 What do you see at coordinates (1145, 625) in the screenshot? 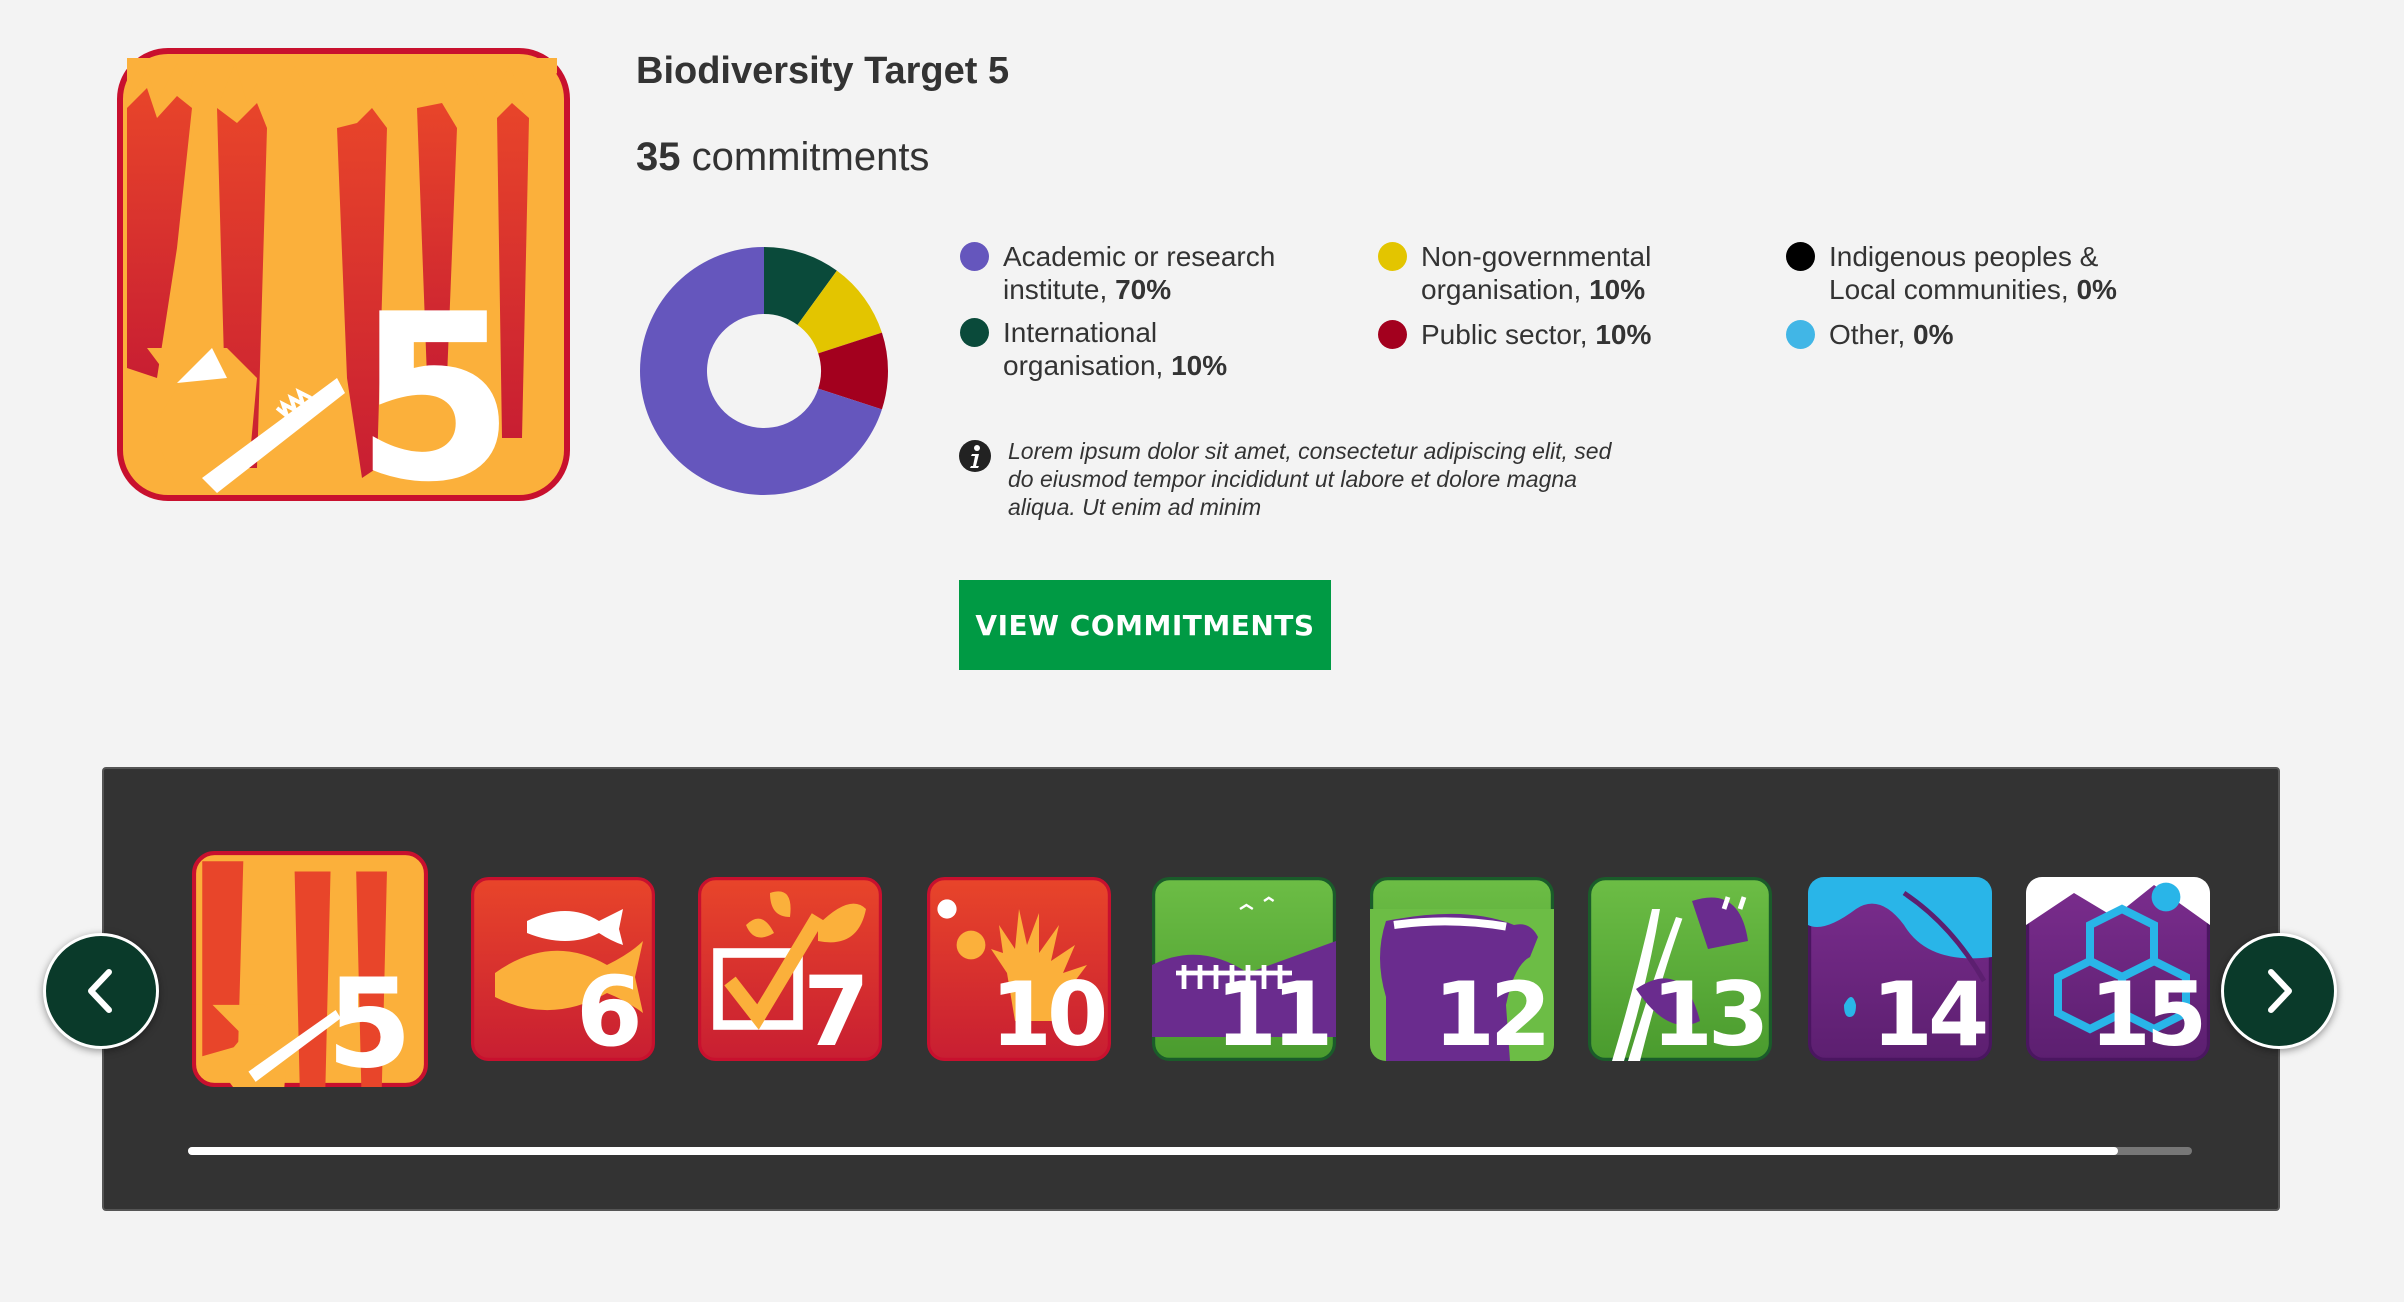
I see `view-commitments-button: VIEW COMMITMENTS` at bounding box center [1145, 625].